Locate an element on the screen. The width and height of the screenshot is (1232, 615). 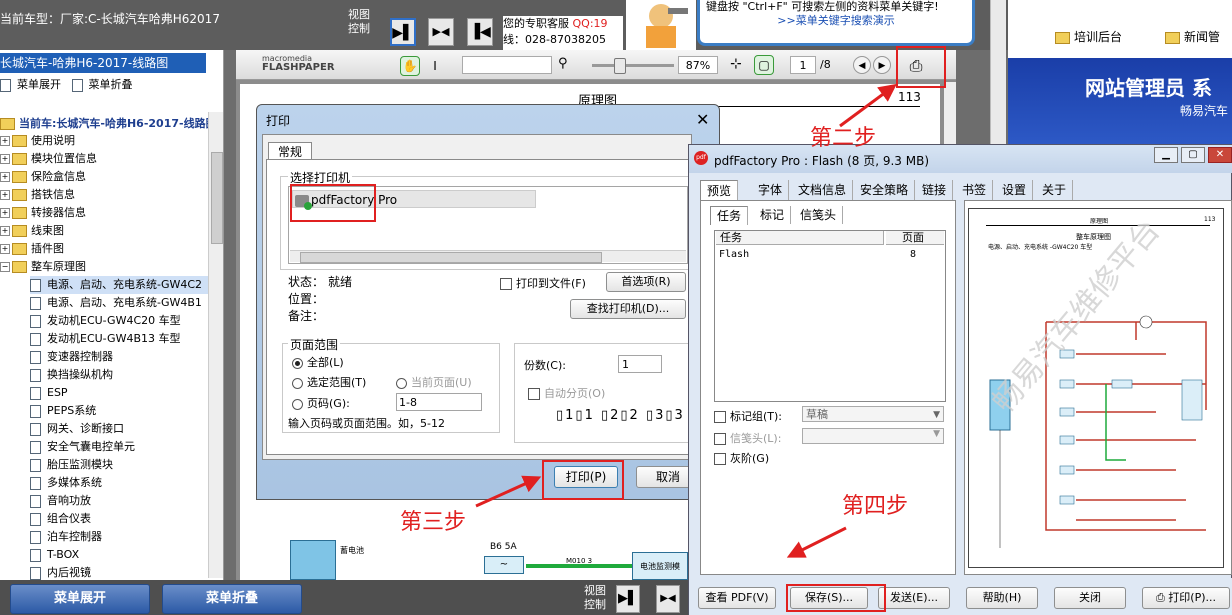
step4-arrow is located at coordinates (816, 542).